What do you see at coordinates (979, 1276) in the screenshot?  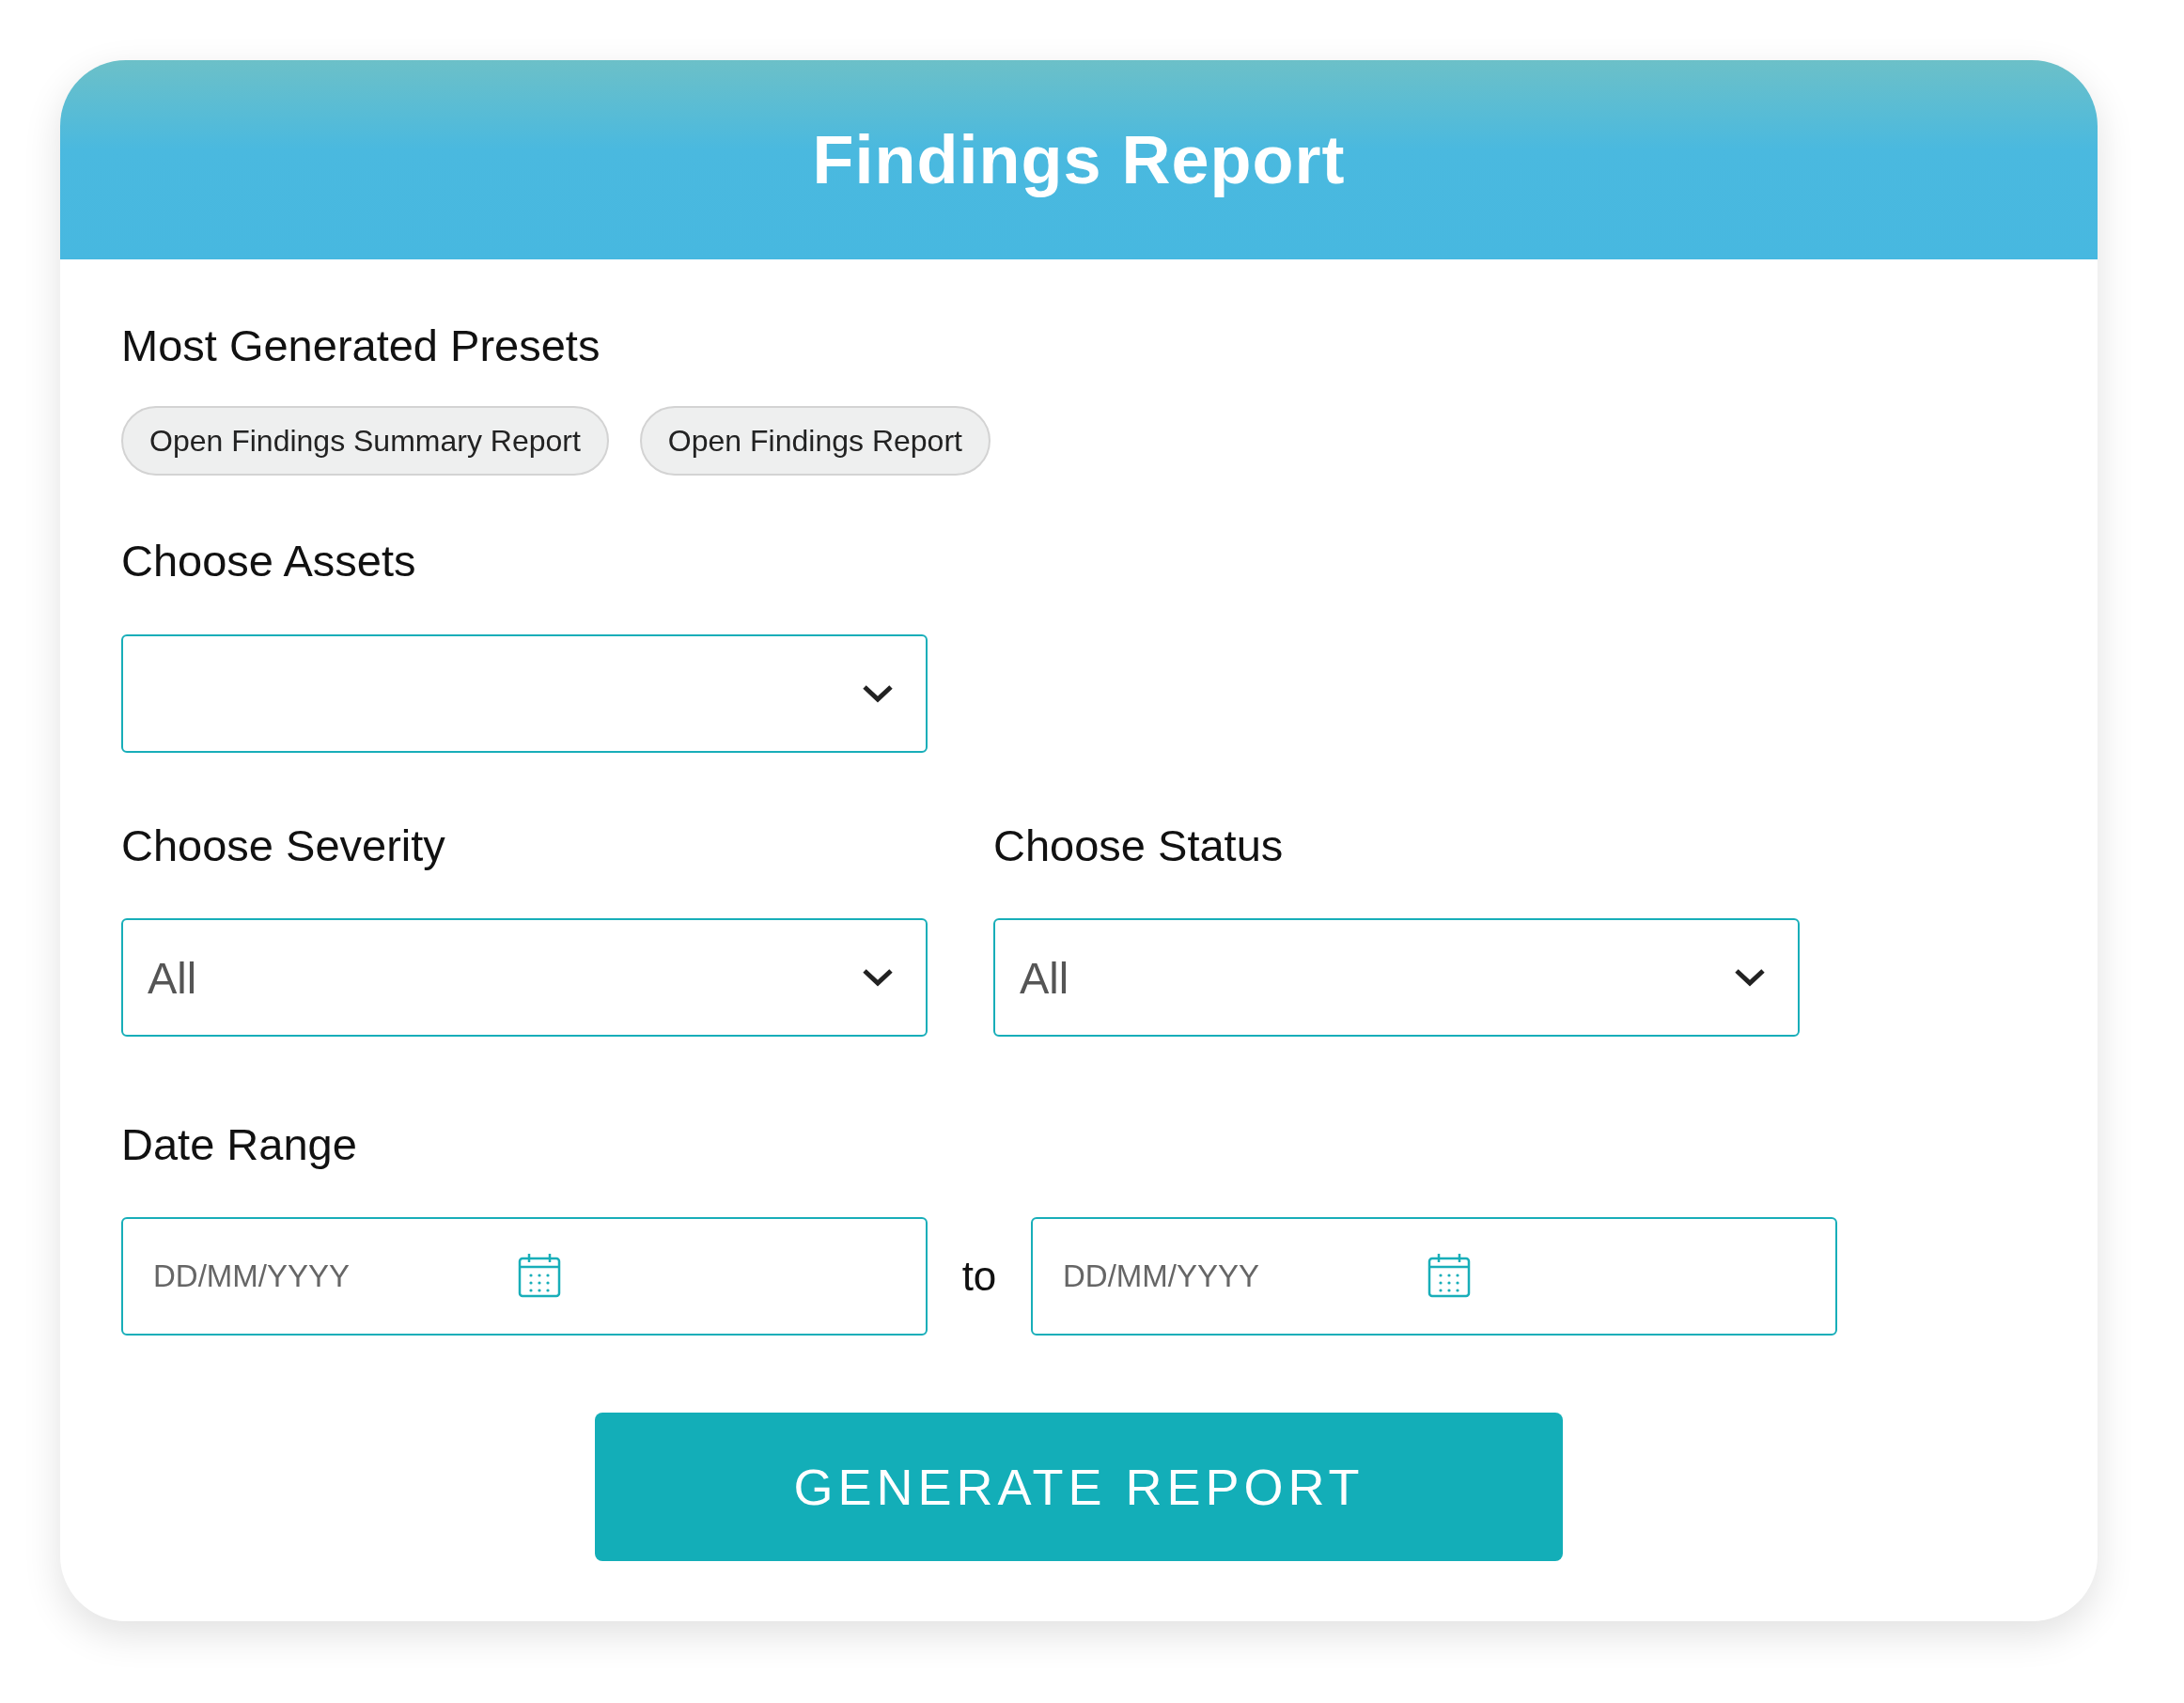 I see `range-separator: to` at bounding box center [979, 1276].